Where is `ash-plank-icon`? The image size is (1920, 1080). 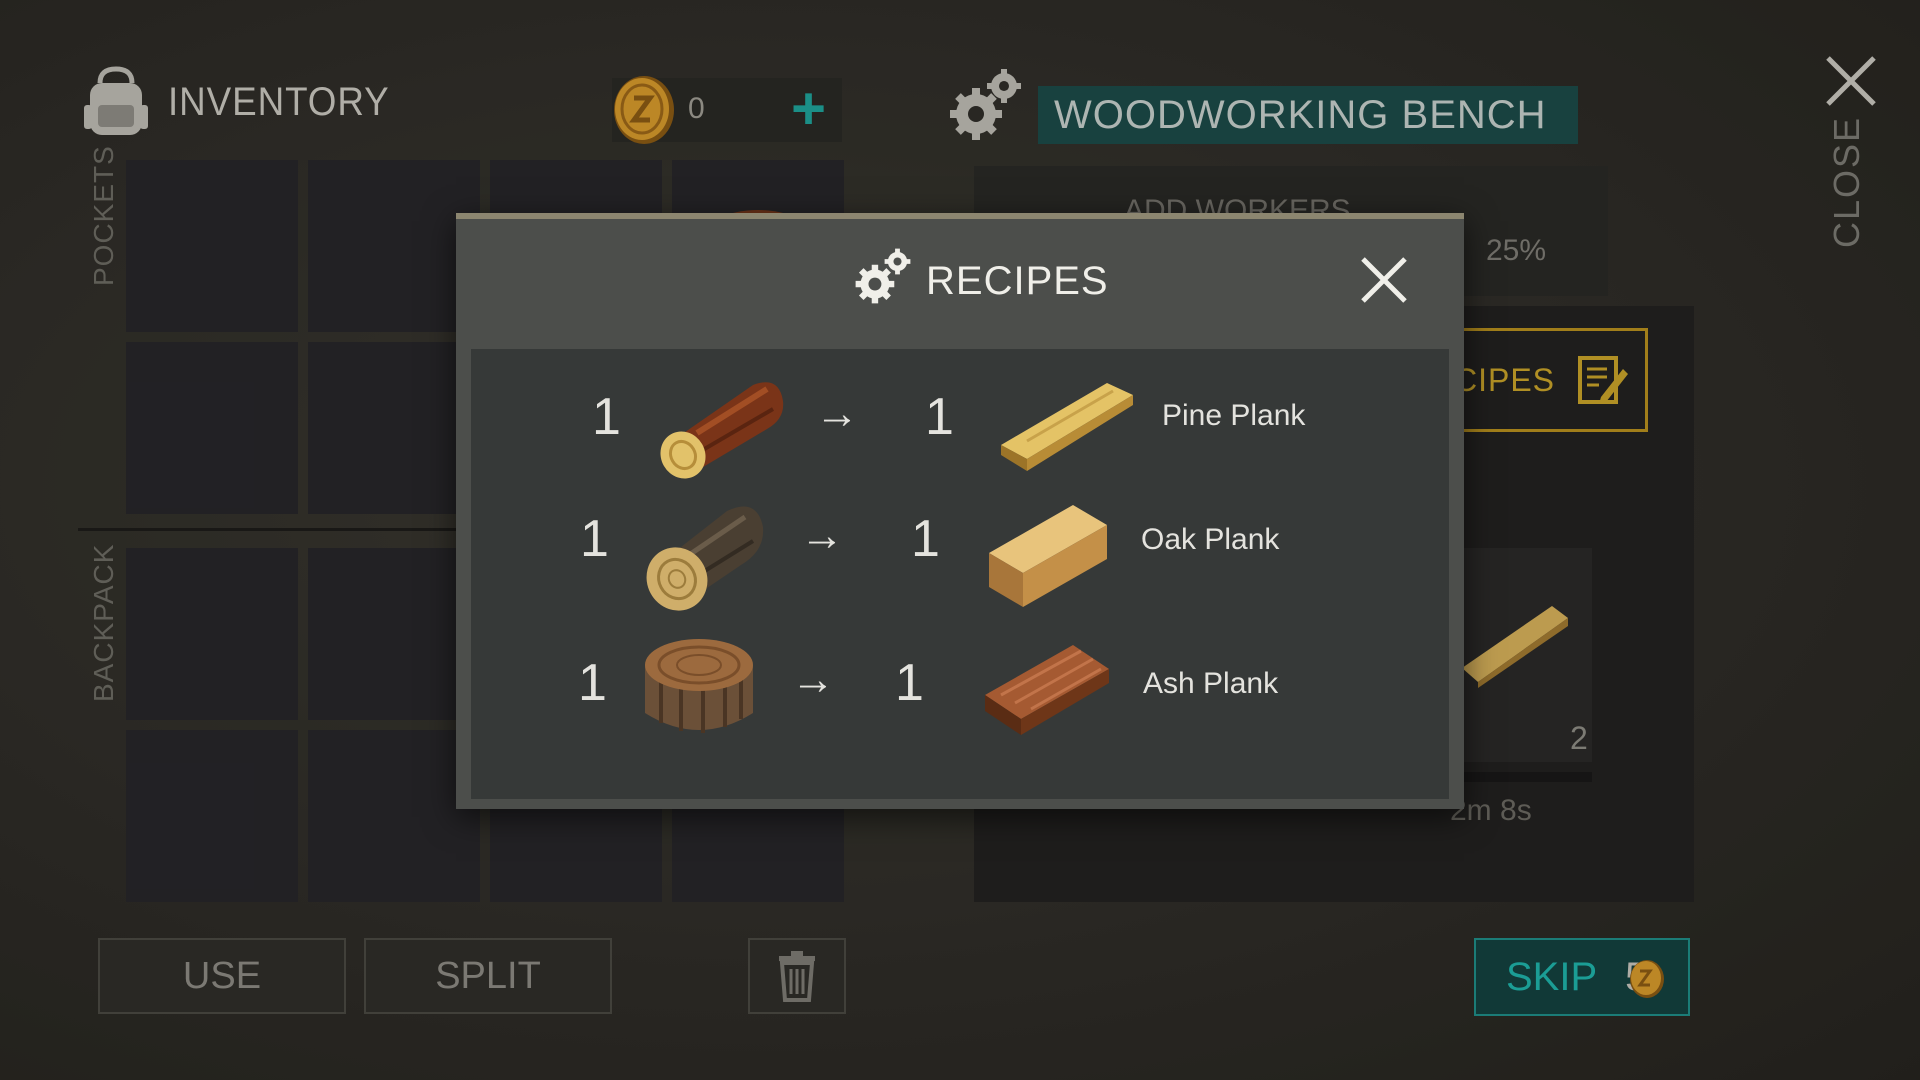
ash-plank-icon is located at coordinates (1047, 690).